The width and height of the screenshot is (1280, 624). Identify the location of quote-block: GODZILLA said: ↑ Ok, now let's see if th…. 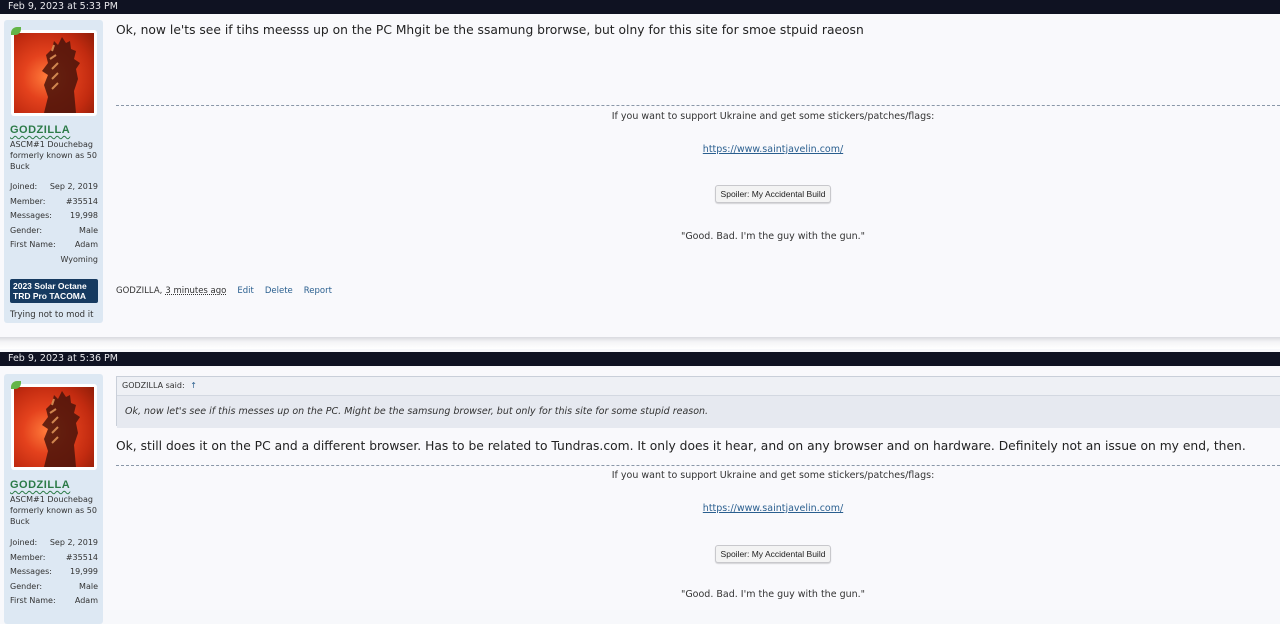
(698, 402).